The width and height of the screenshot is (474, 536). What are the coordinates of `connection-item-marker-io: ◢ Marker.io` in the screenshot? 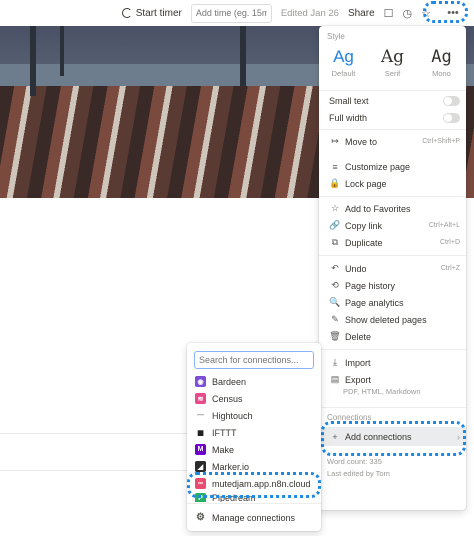 It's located at (254, 466).